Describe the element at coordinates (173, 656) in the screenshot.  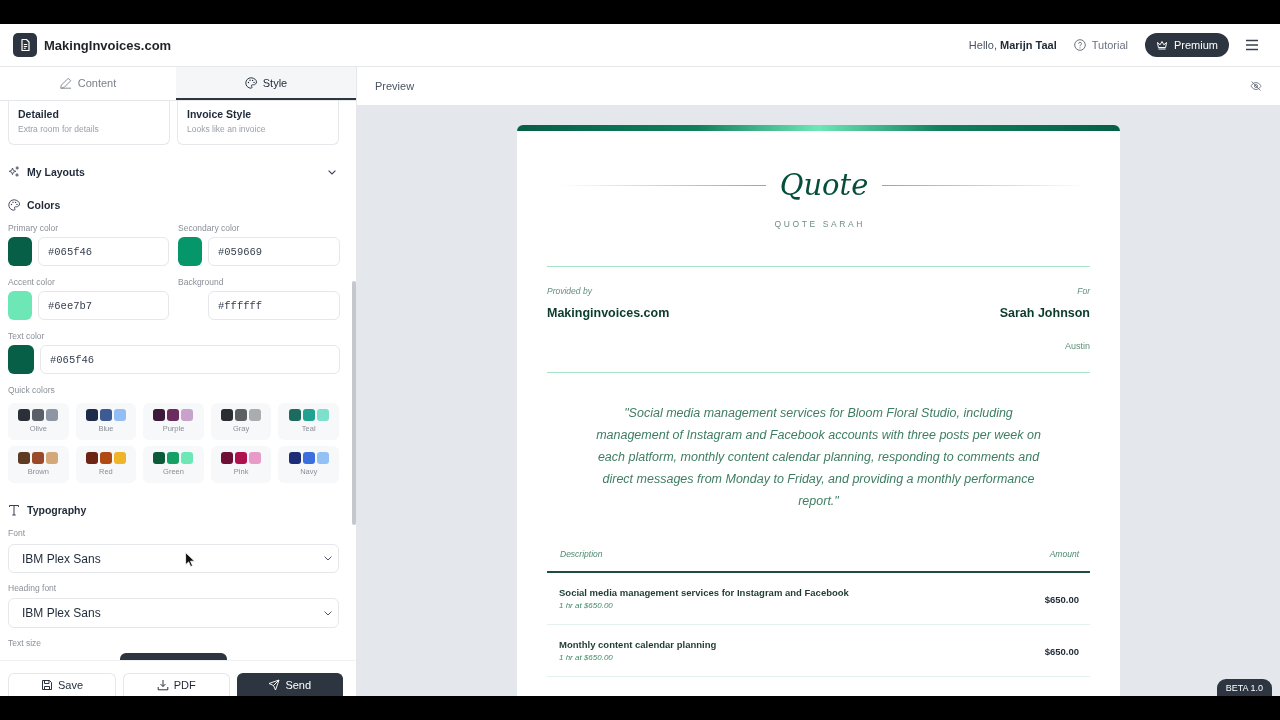
I see `text-size-option` at that location.